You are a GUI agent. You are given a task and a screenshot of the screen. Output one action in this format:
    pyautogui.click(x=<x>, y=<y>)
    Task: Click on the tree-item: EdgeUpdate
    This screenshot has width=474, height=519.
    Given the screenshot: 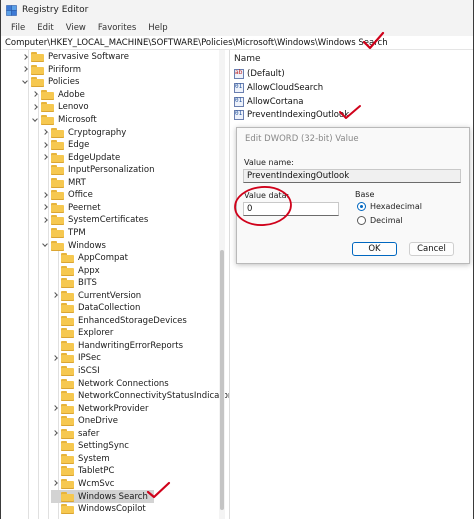 What is the action you would take?
    pyautogui.click(x=80, y=157)
    